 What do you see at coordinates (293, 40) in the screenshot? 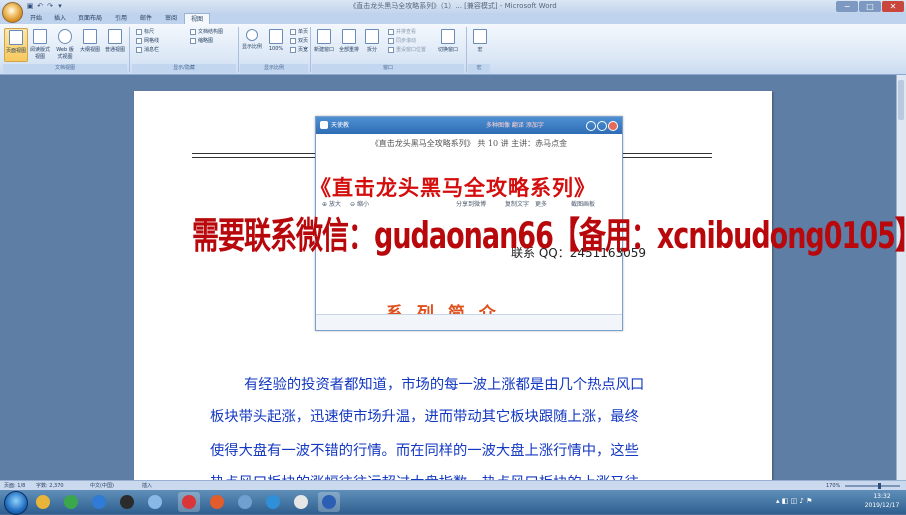
I see `two-pages-icon` at bounding box center [293, 40].